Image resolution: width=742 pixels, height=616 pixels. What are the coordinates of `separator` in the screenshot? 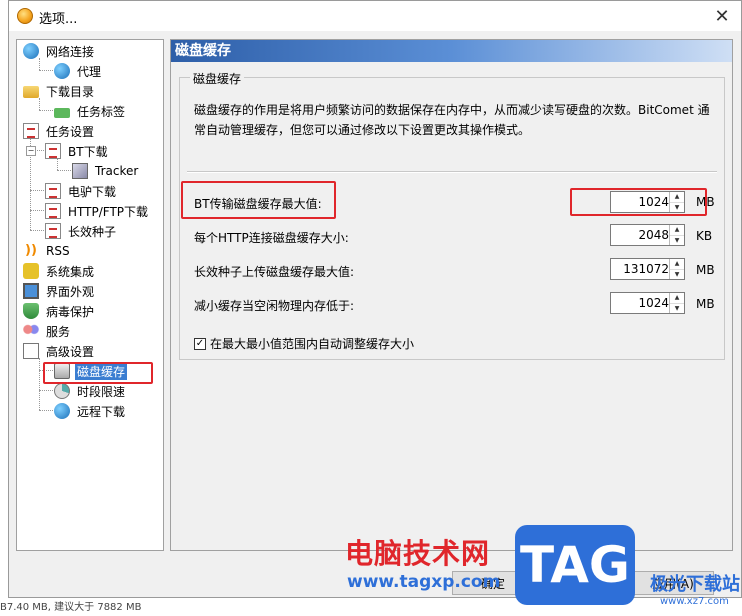 It's located at (452, 172).